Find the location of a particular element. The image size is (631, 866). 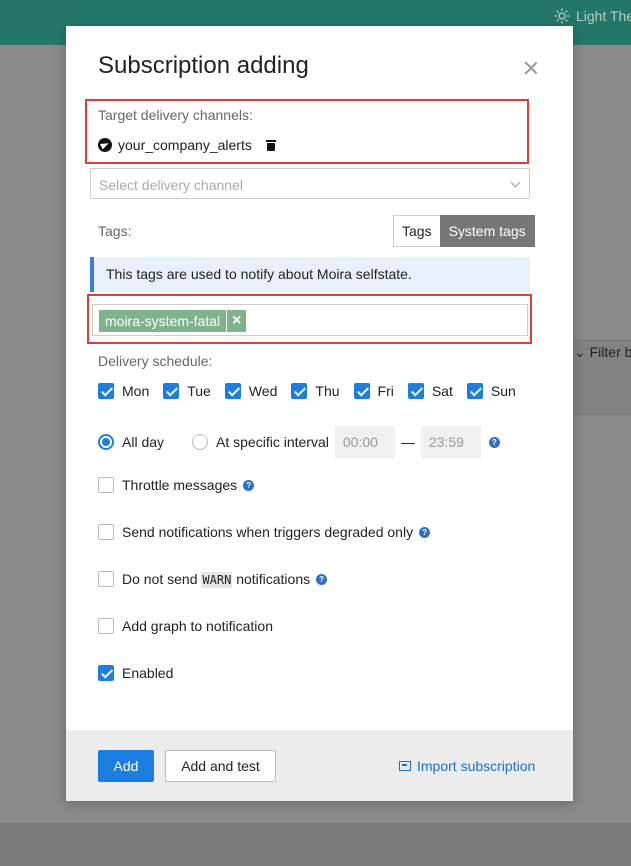

channel-name: your_company_alerts is located at coordinates (185, 145).